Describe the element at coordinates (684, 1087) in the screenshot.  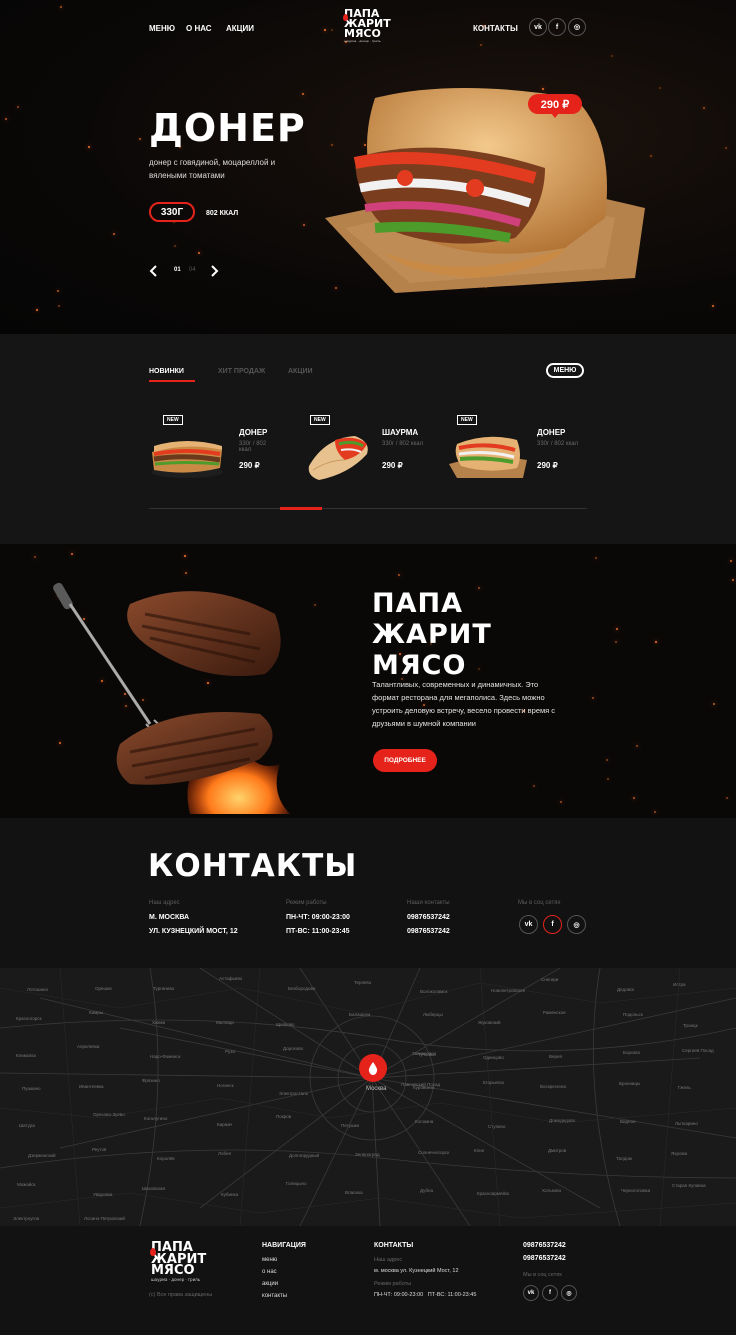
I see `map-town-label: Гжель` at that location.